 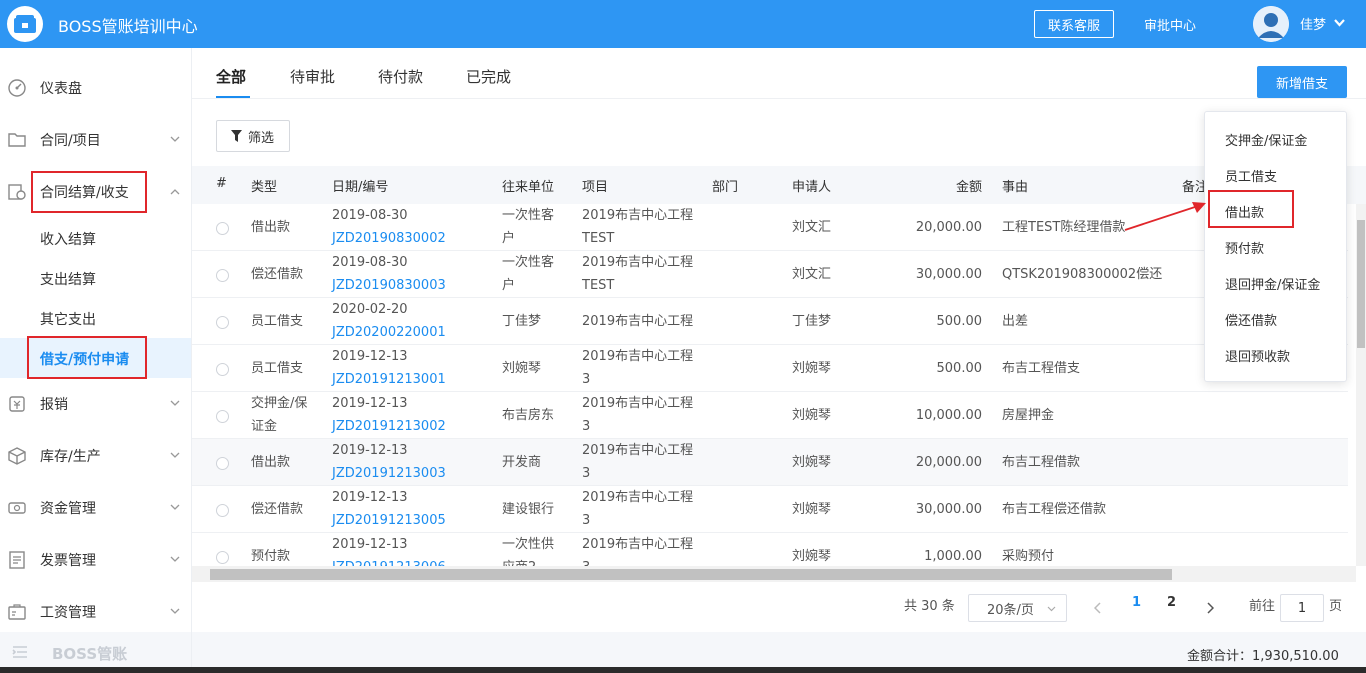 What do you see at coordinates (17, 88) in the screenshot?
I see `dashboard-icon` at bounding box center [17, 88].